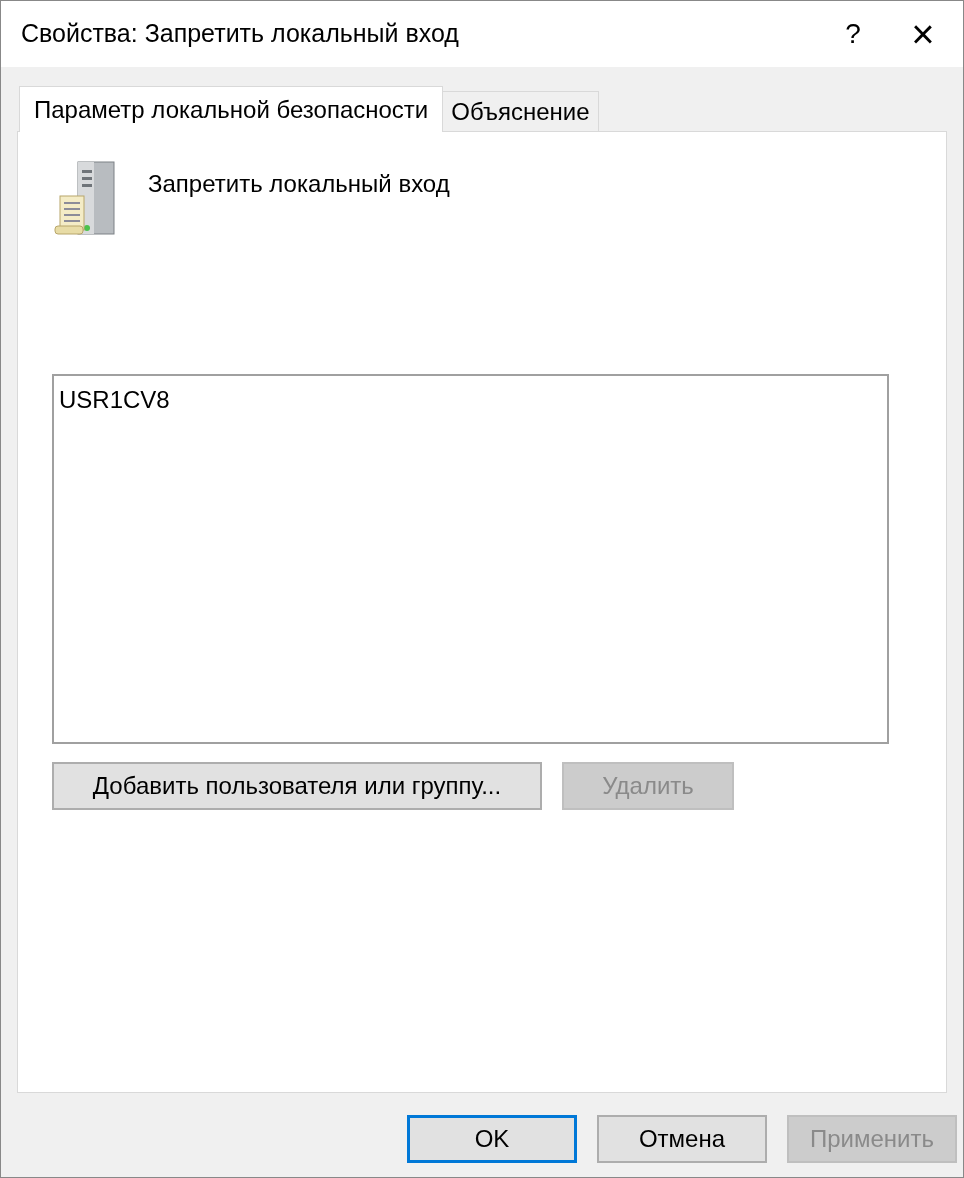 This screenshot has height=1178, width=964. I want to click on window-title: Свойства: Запретить локальный вход, so click(240, 34).